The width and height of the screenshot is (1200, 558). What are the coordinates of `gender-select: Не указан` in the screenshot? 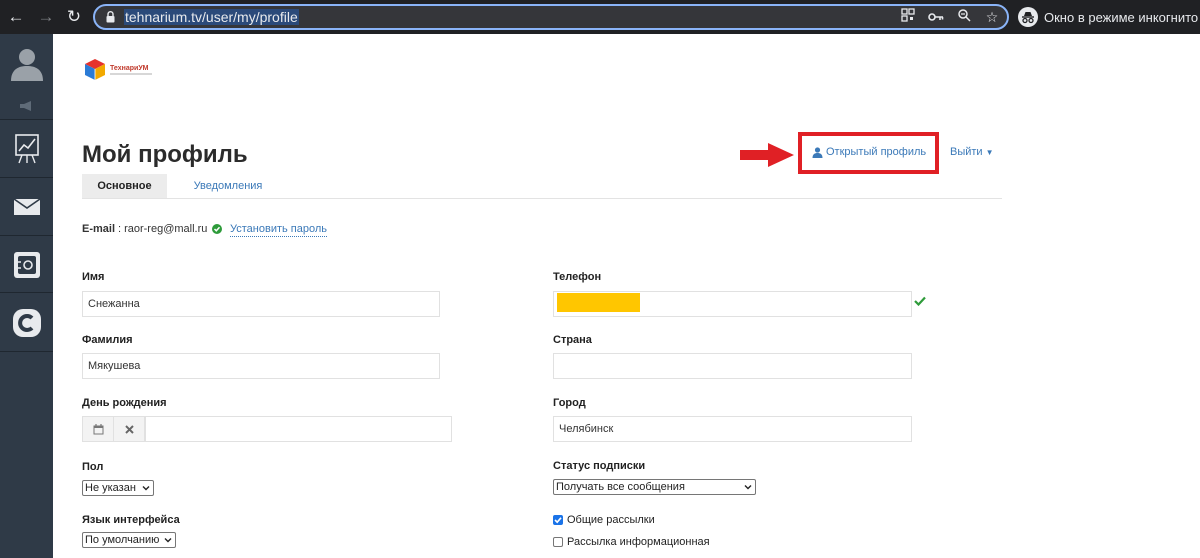 It's located at (118, 488).